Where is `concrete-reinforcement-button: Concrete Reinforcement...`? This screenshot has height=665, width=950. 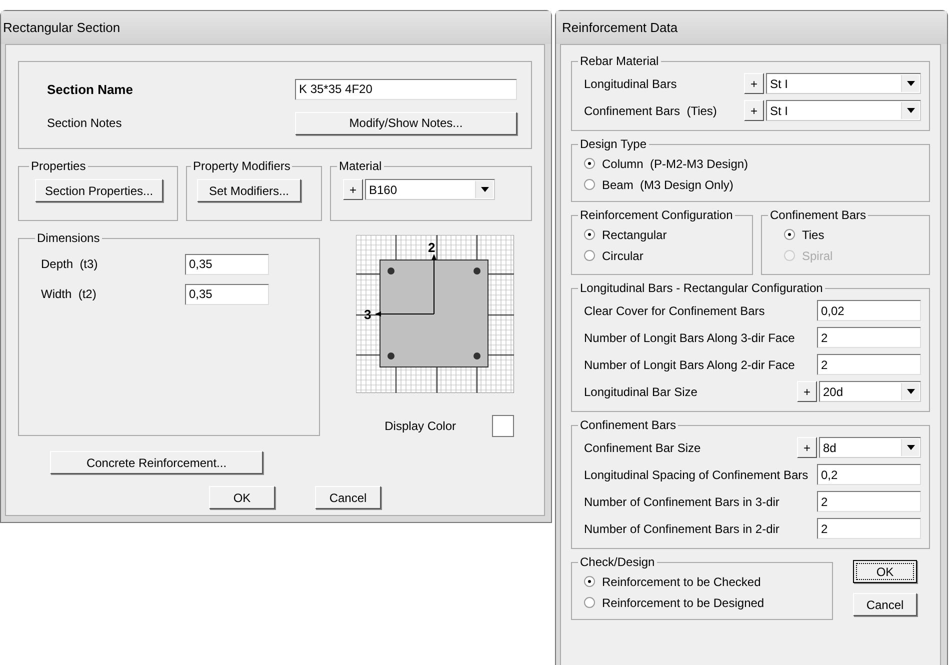 concrete-reinforcement-button: Concrete Reinforcement... is located at coordinates (156, 462).